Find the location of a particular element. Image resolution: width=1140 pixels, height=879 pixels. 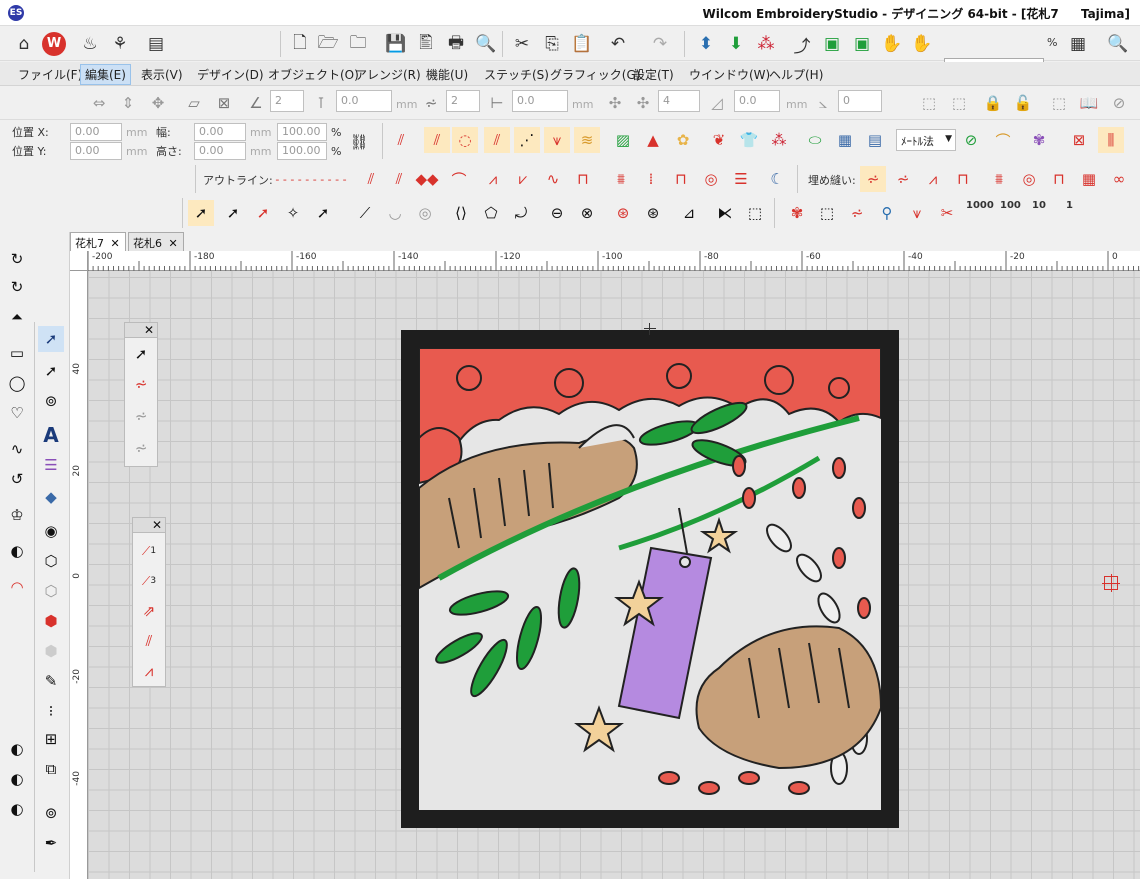

align-icon: ⊠ is located at coordinates (224, 103).